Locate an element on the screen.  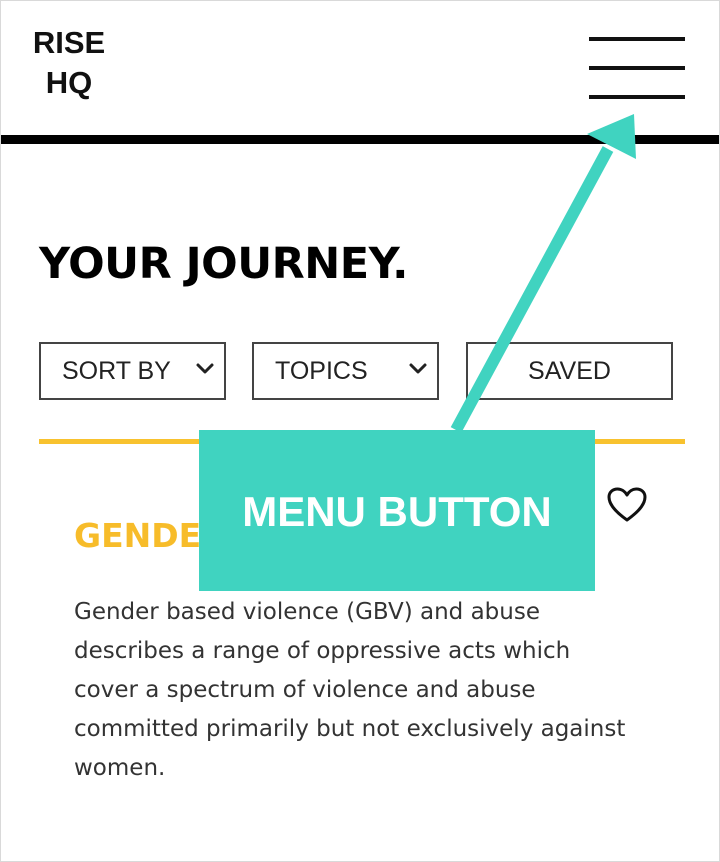
saved-label: SAVED is located at coordinates (569, 371).